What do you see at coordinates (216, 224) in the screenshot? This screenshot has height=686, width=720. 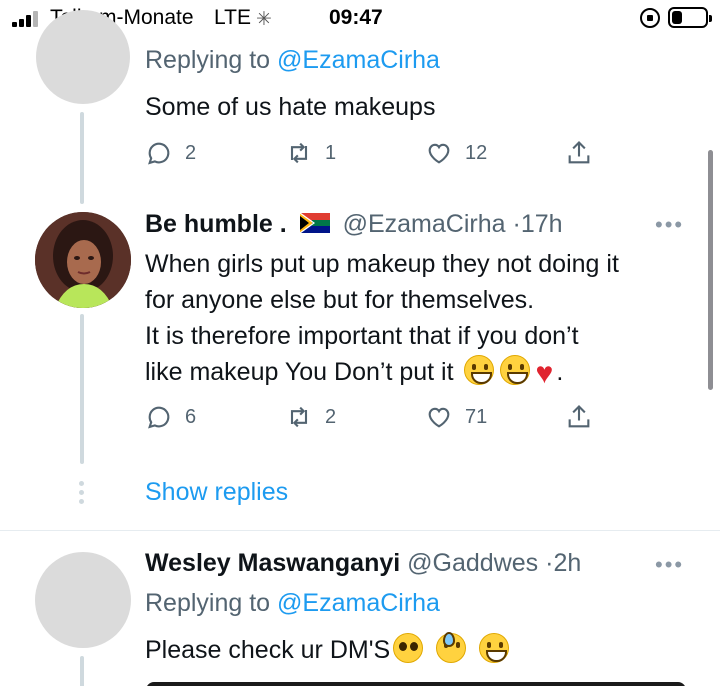 I see `display-name: Be humble .` at bounding box center [216, 224].